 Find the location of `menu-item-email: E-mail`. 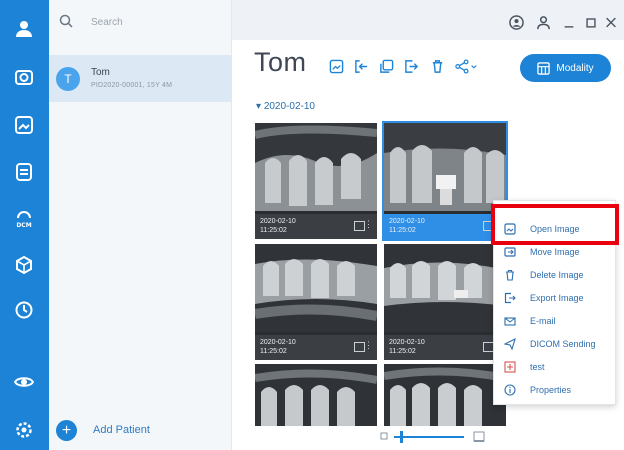

menu-item-email: E-mail is located at coordinates (555, 321).